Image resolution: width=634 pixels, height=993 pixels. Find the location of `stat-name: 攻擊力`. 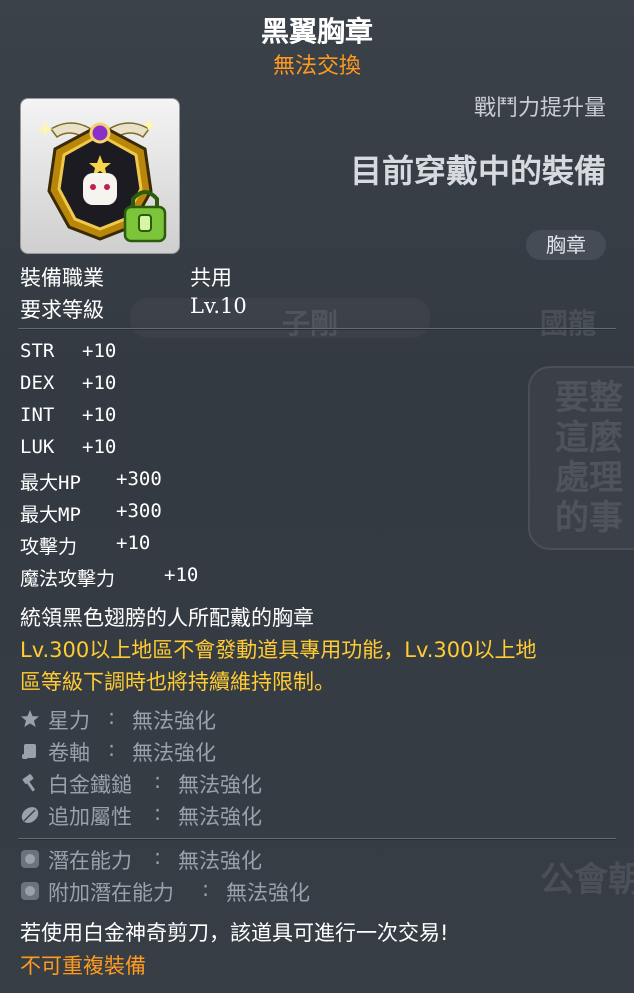

stat-name: 攻擊力 is located at coordinates (49, 547).